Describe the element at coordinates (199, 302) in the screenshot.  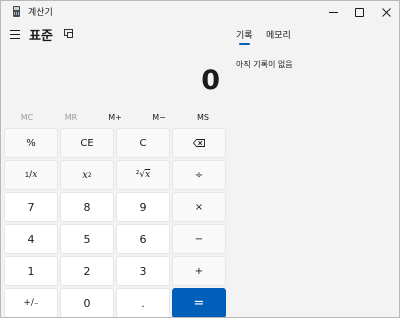
I see `equals-button: =` at that location.